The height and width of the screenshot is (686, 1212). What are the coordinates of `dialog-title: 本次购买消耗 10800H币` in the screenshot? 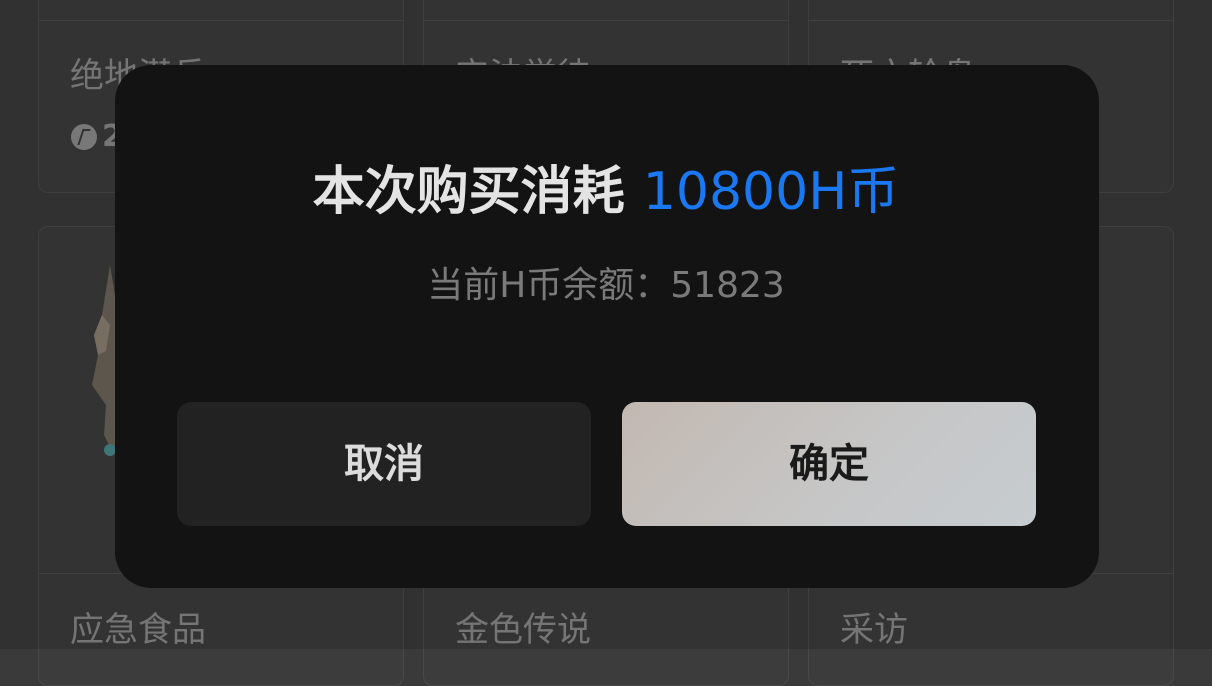 It's located at (606, 192).